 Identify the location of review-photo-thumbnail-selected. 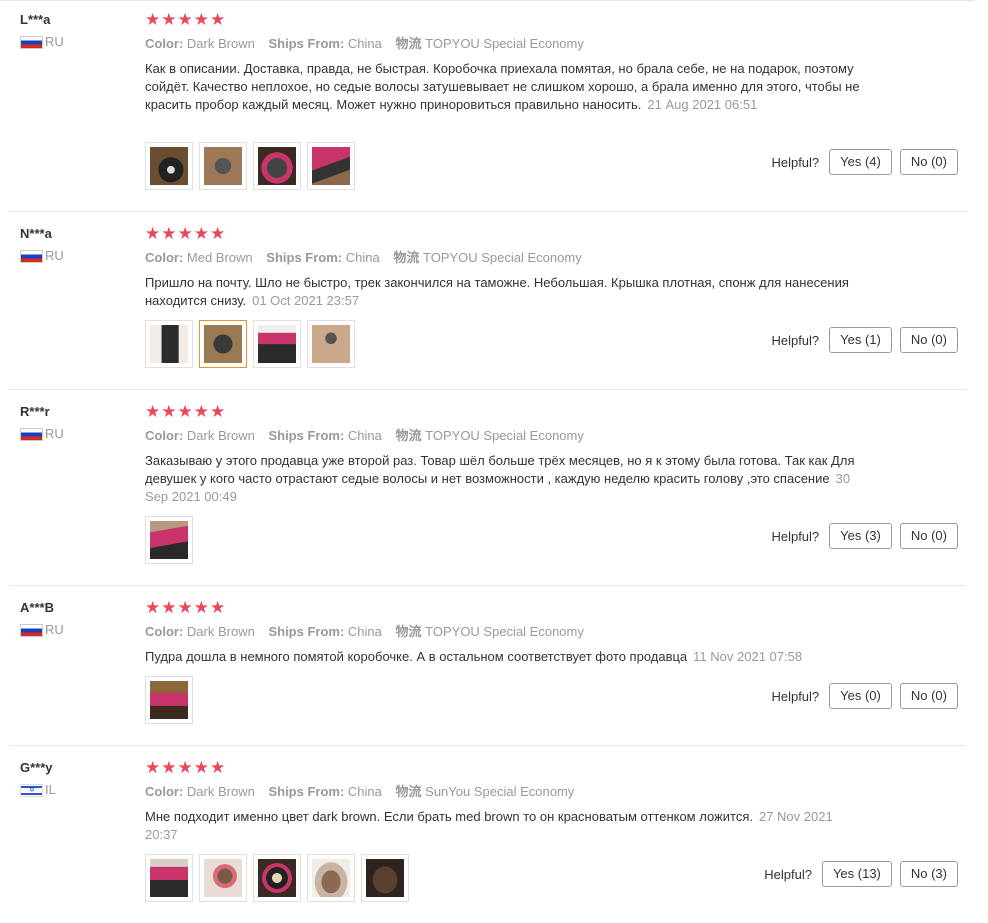
(223, 344).